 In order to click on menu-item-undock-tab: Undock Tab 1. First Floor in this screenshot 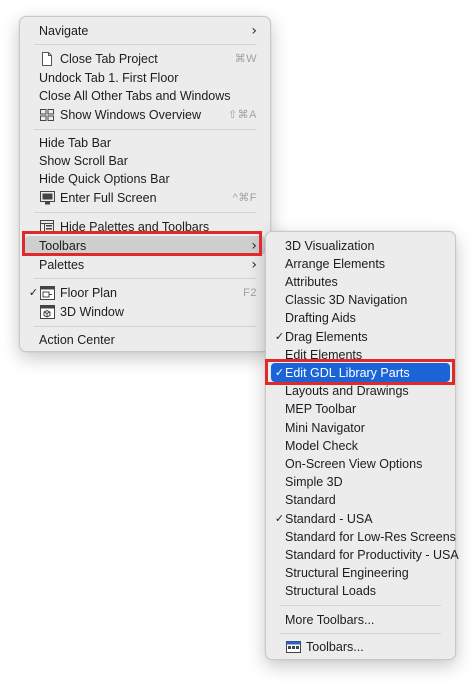, I will do `click(145, 77)`.